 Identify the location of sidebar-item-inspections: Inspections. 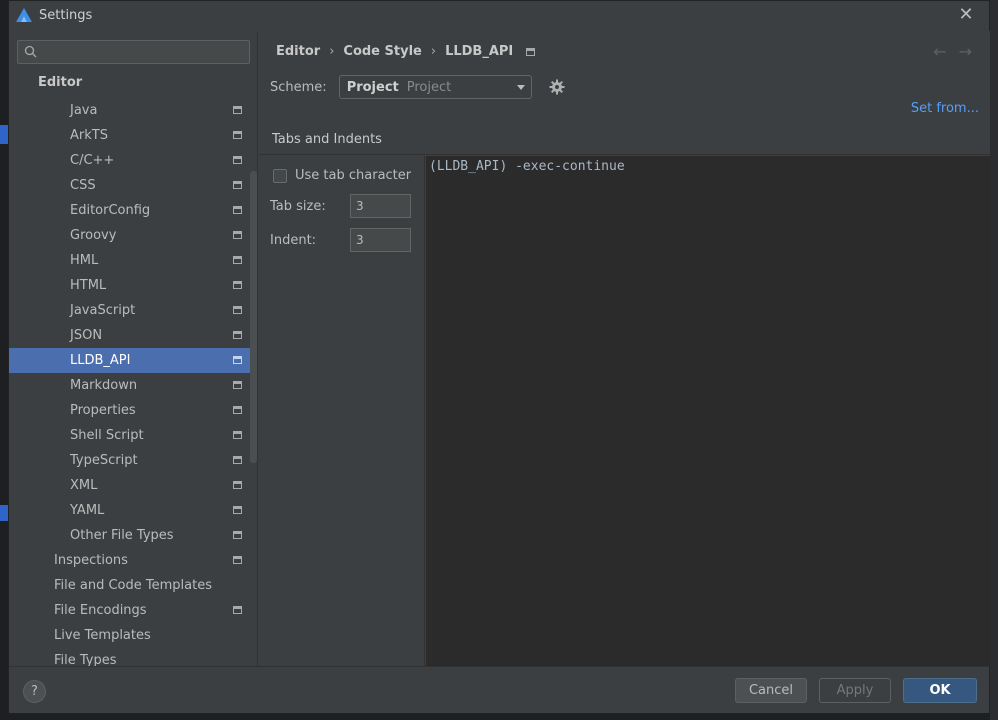
(133, 560).